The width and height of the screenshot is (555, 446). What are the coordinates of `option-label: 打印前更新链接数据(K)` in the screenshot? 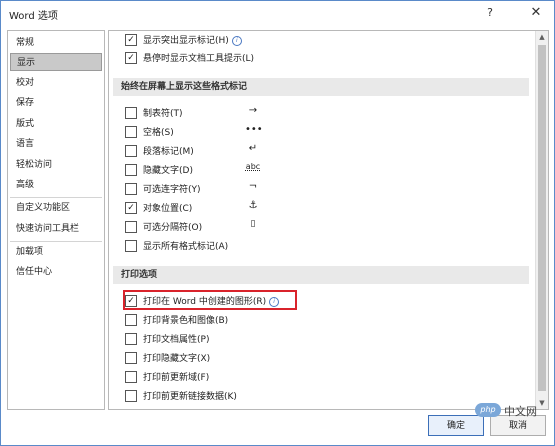 It's located at (190, 397).